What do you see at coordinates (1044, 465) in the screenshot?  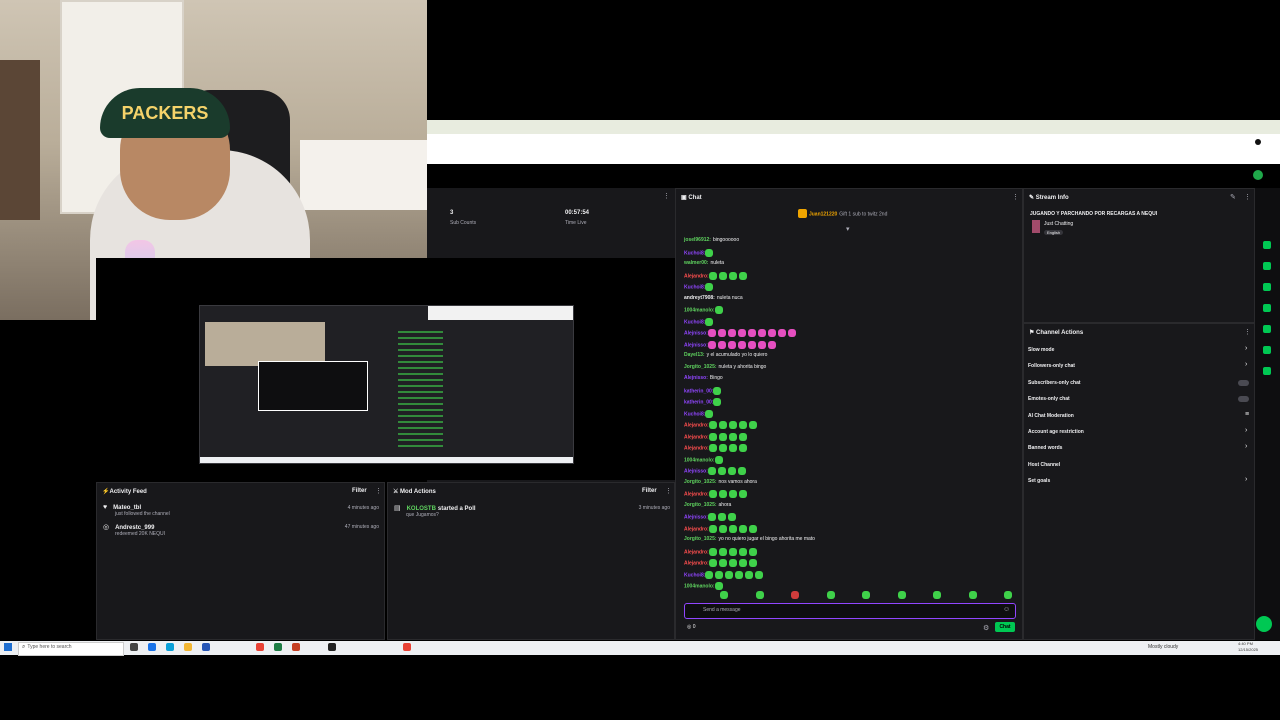 I see `channel-action-row: Host Channel` at bounding box center [1044, 465].